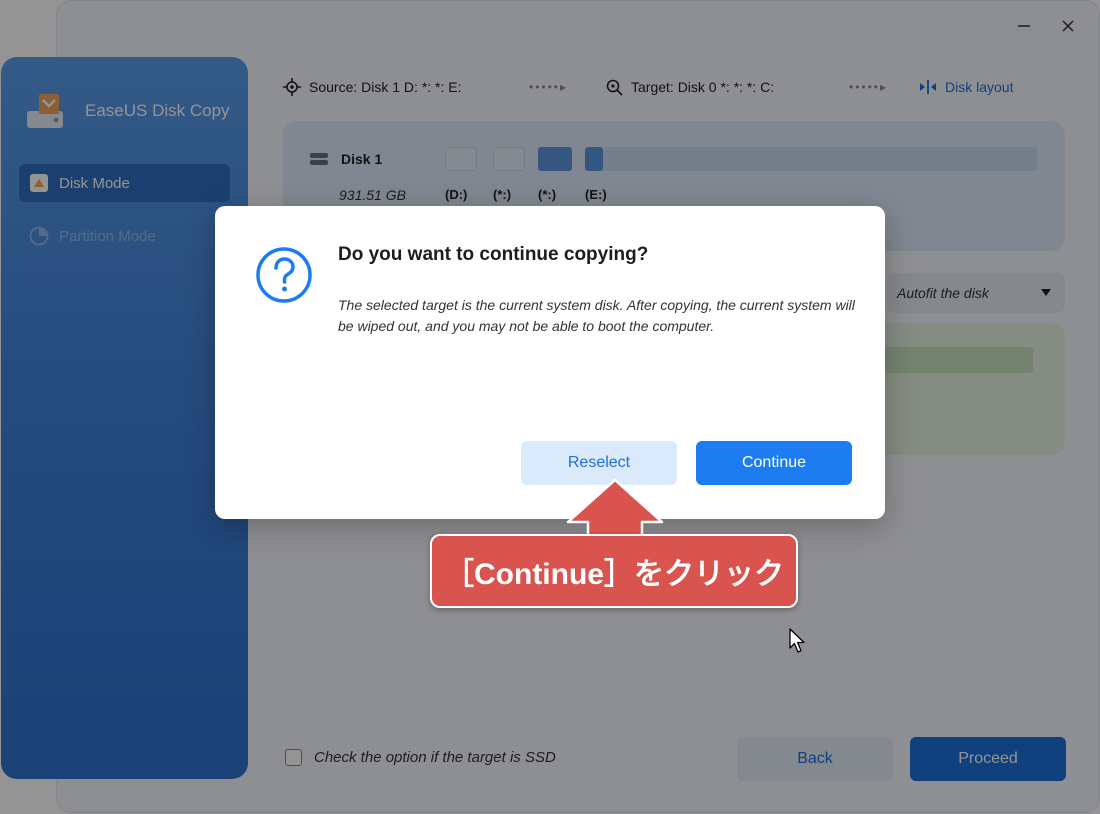 This screenshot has width=1100, height=814. Describe the element at coordinates (385, 87) in the screenshot. I see `source-label: Source: Disk 1 D: *: *: E:` at that location.